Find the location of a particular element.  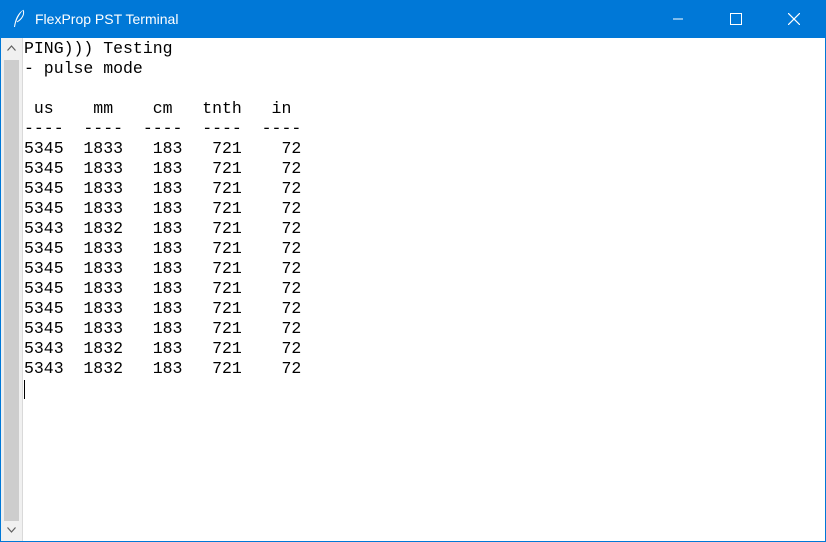

scroll-up-button is located at coordinates (11, 48).